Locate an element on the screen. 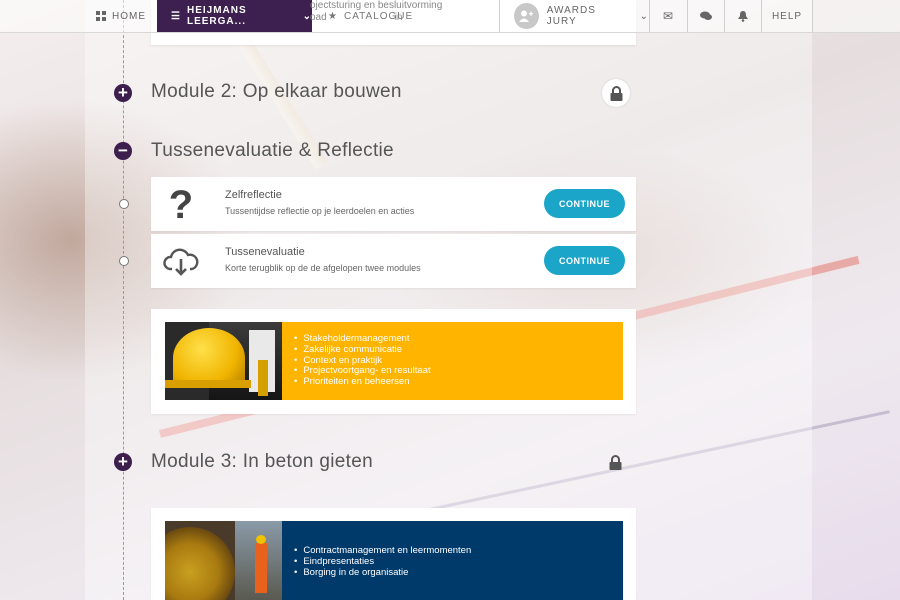 The height and width of the screenshot is (600, 900). chevron-down-icon: ⌄ is located at coordinates (644, 16).